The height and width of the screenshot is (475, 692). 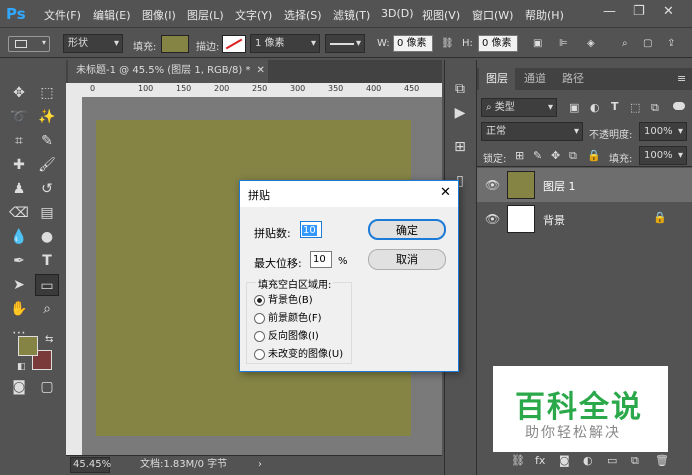 What do you see at coordinates (47, 261) in the screenshot?
I see `type-tool-icon: T` at bounding box center [47, 261].